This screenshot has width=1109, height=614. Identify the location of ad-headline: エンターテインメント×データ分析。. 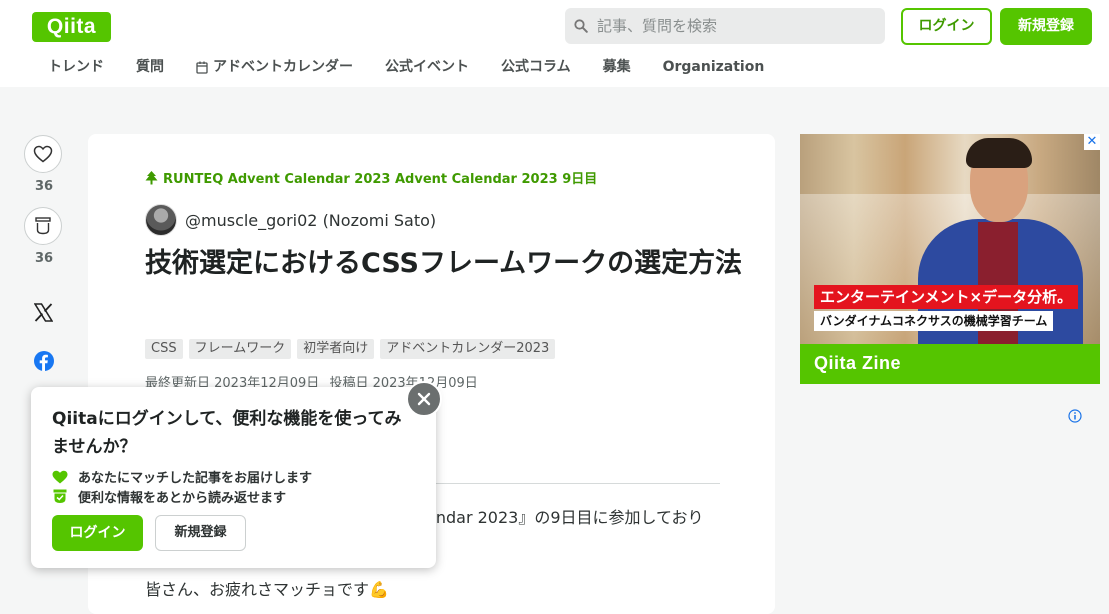
(946, 297).